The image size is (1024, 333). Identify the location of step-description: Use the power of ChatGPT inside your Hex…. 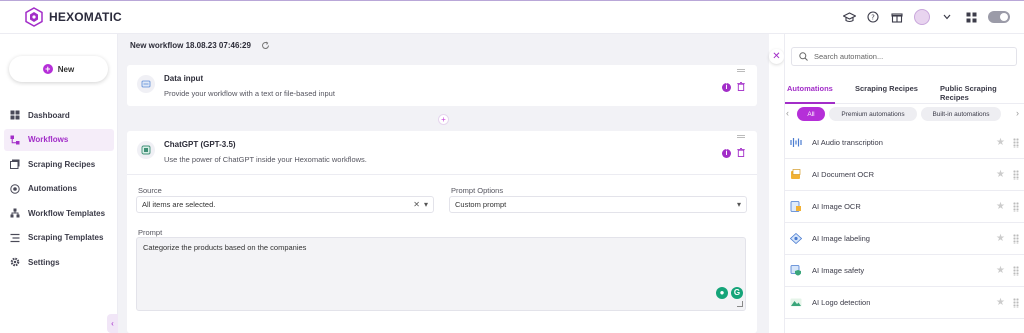
(265, 159).